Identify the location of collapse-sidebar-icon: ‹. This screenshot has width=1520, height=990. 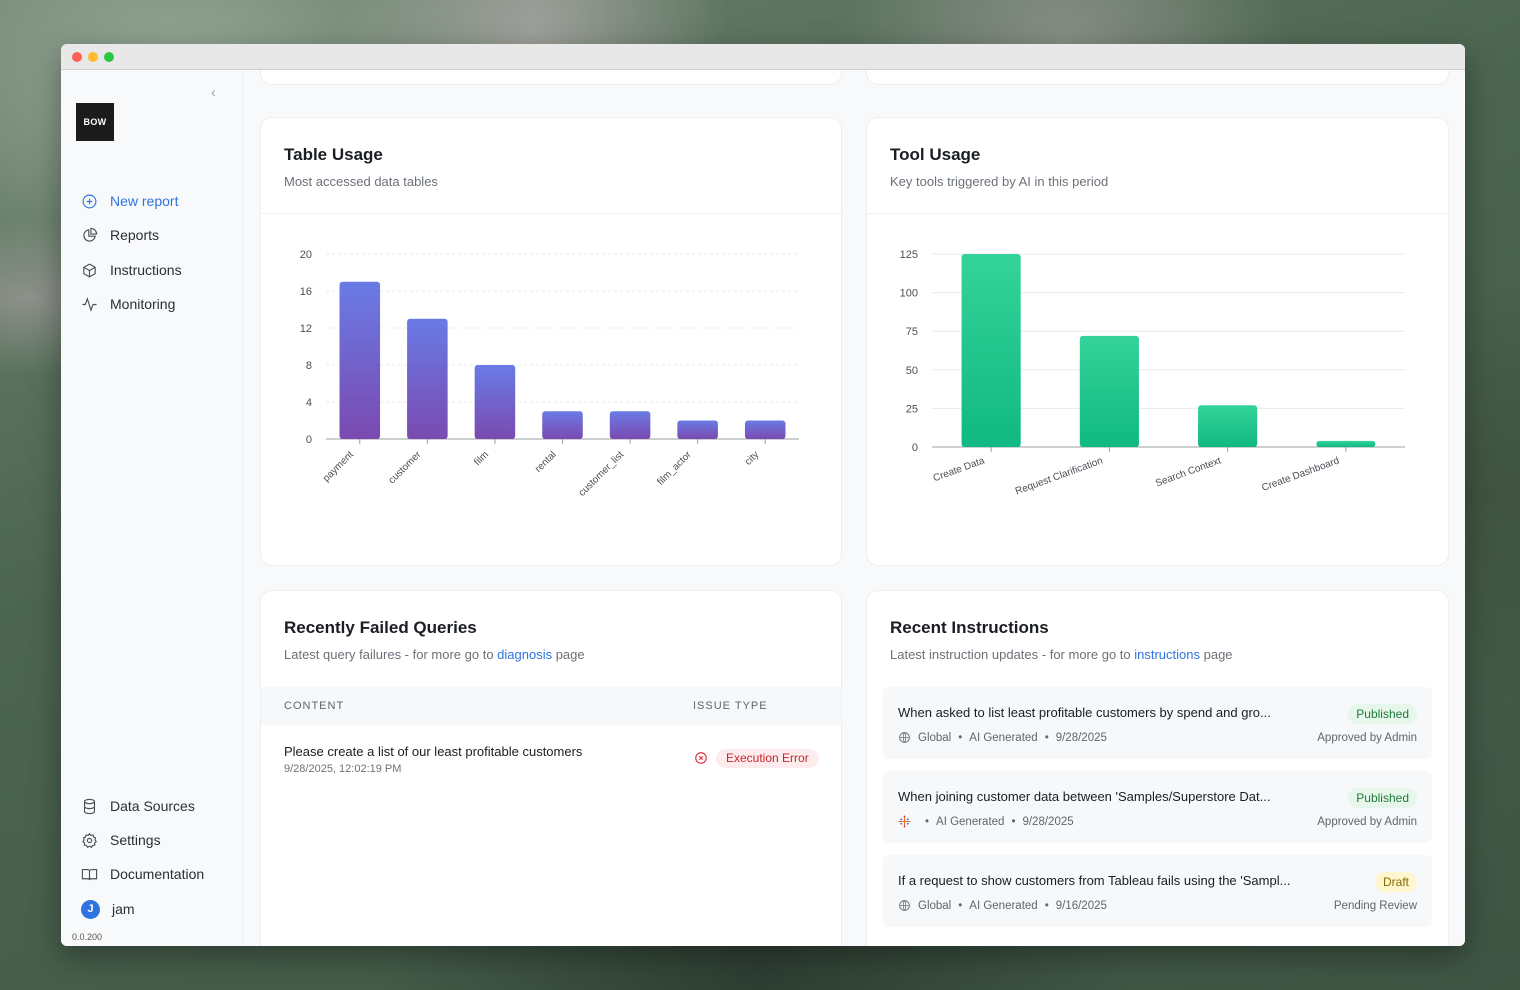
(213, 92).